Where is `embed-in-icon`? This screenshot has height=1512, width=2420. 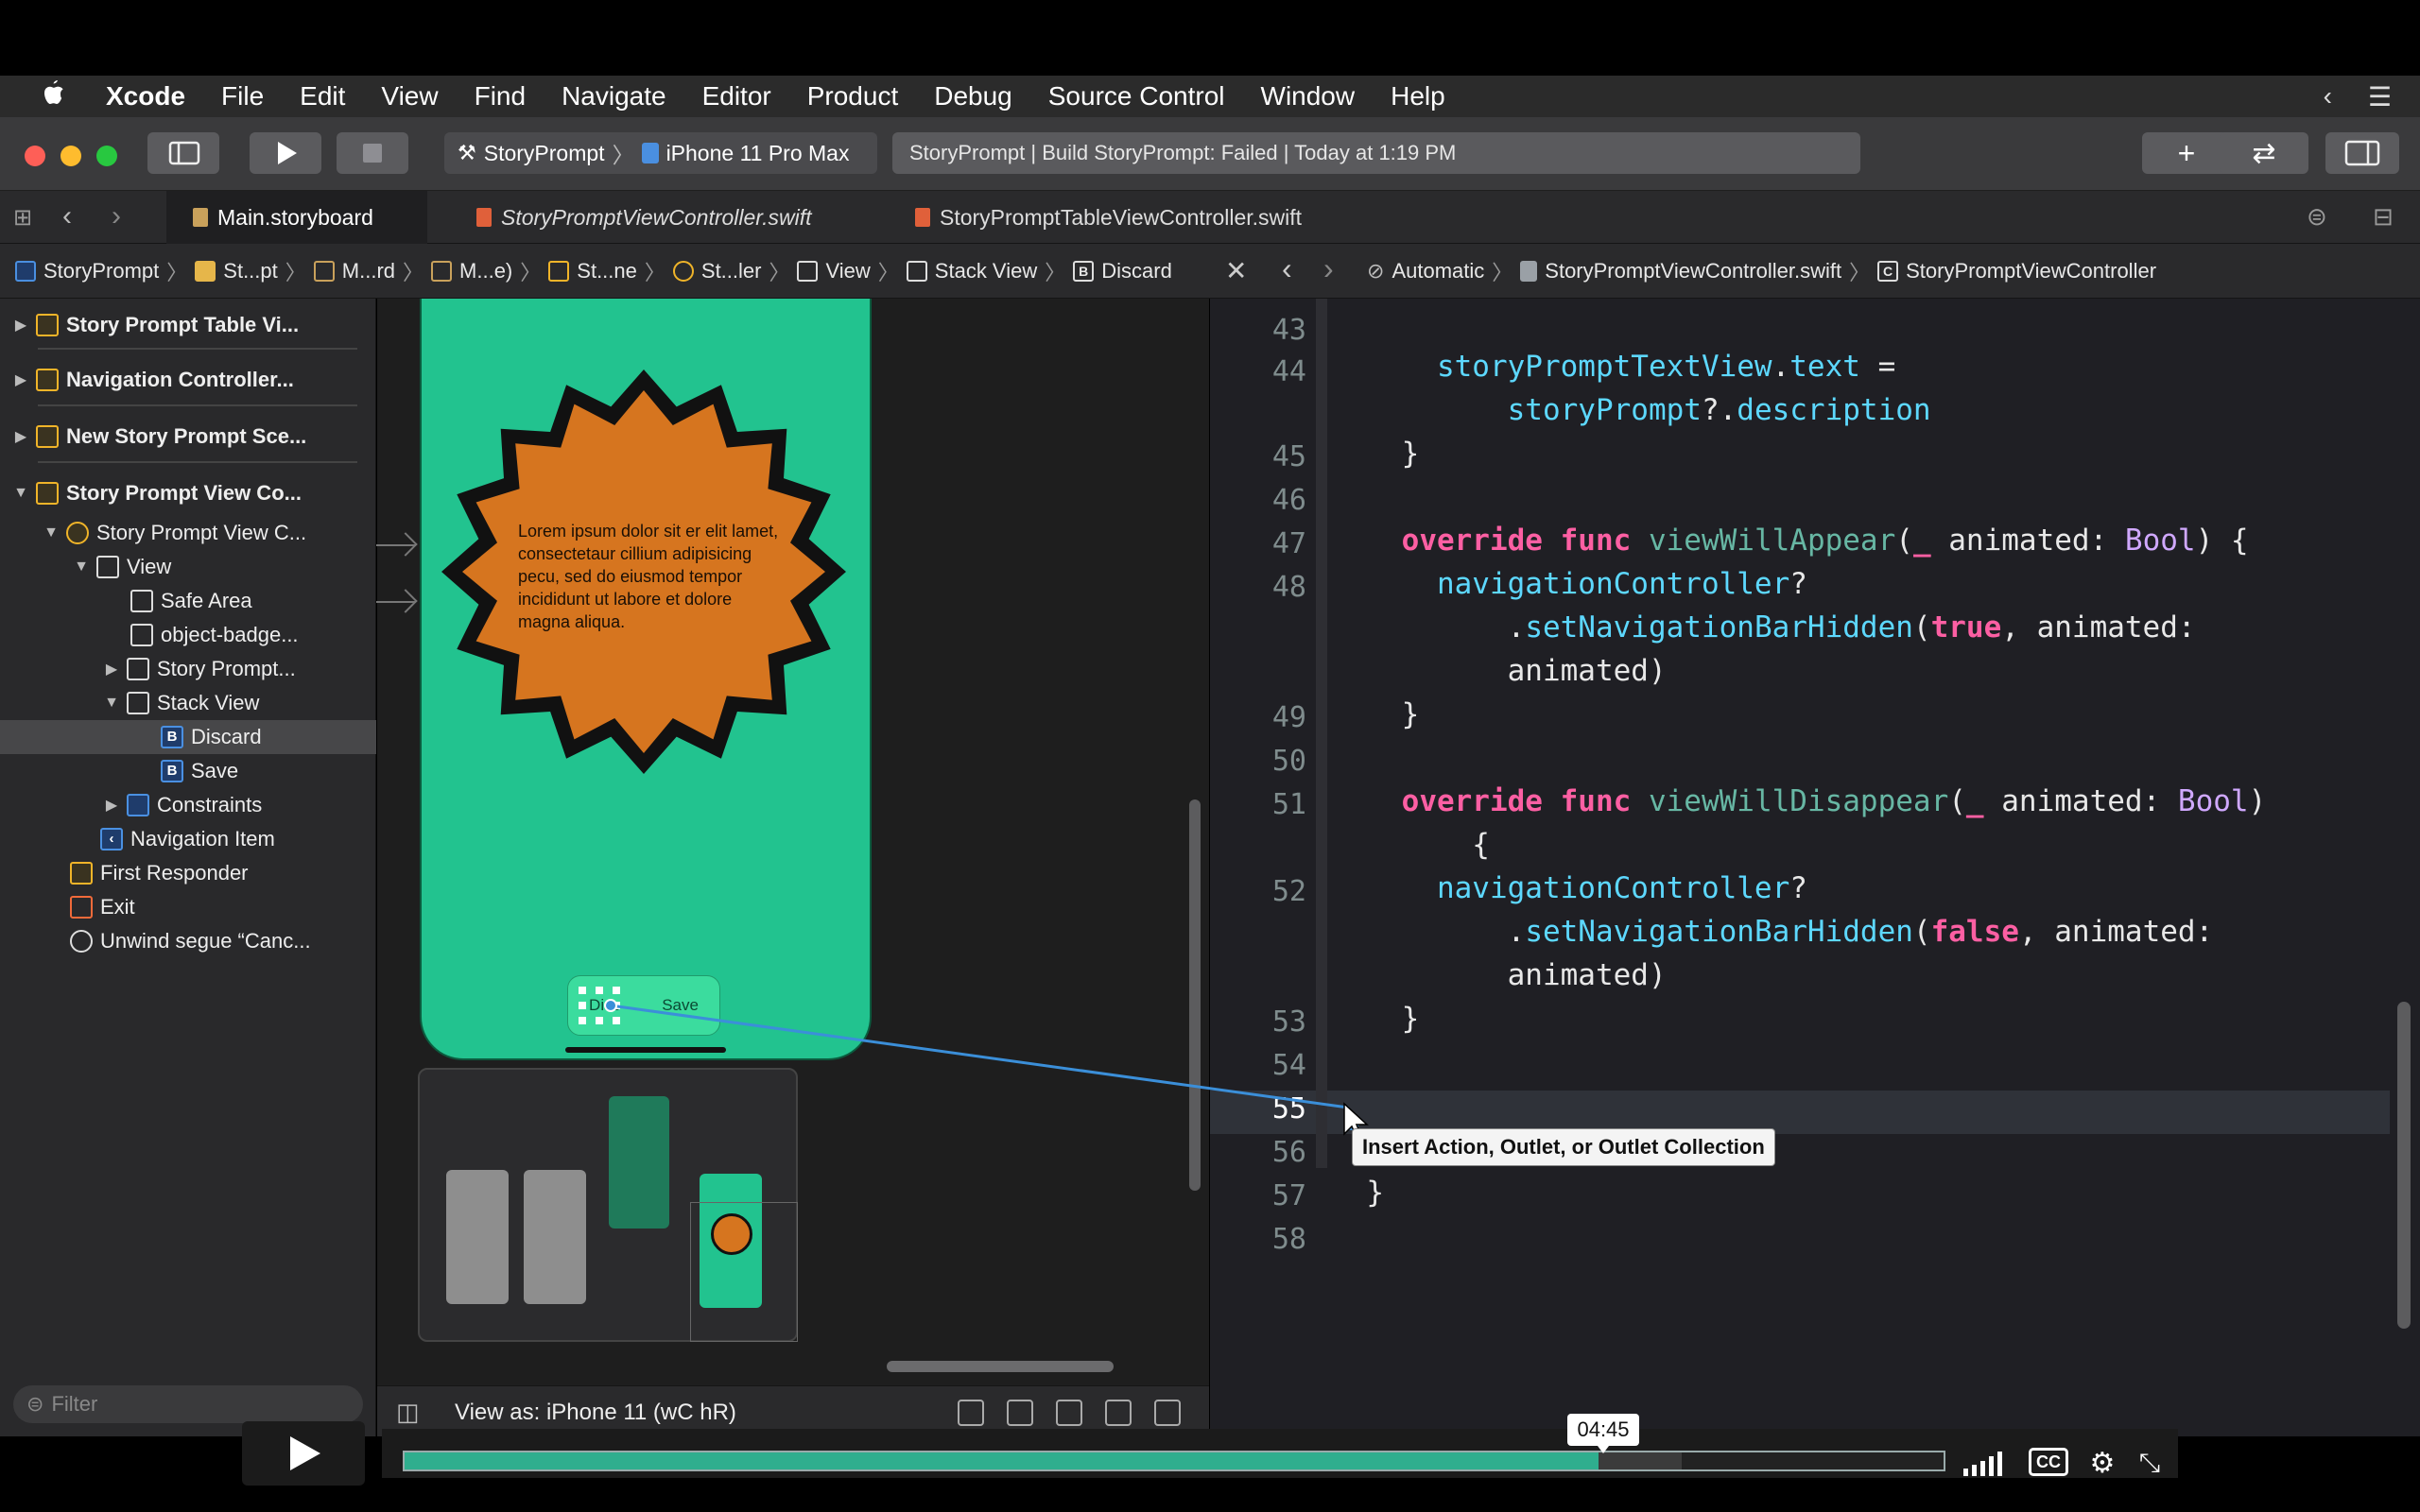
embed-in-icon is located at coordinates (1167, 1413).